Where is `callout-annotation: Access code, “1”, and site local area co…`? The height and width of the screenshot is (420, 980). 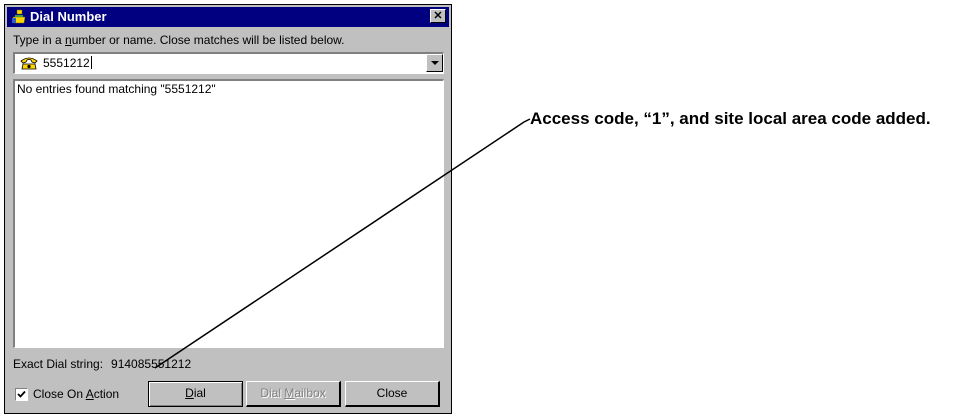 callout-annotation: Access code, “1”, and site local area co… is located at coordinates (730, 118).